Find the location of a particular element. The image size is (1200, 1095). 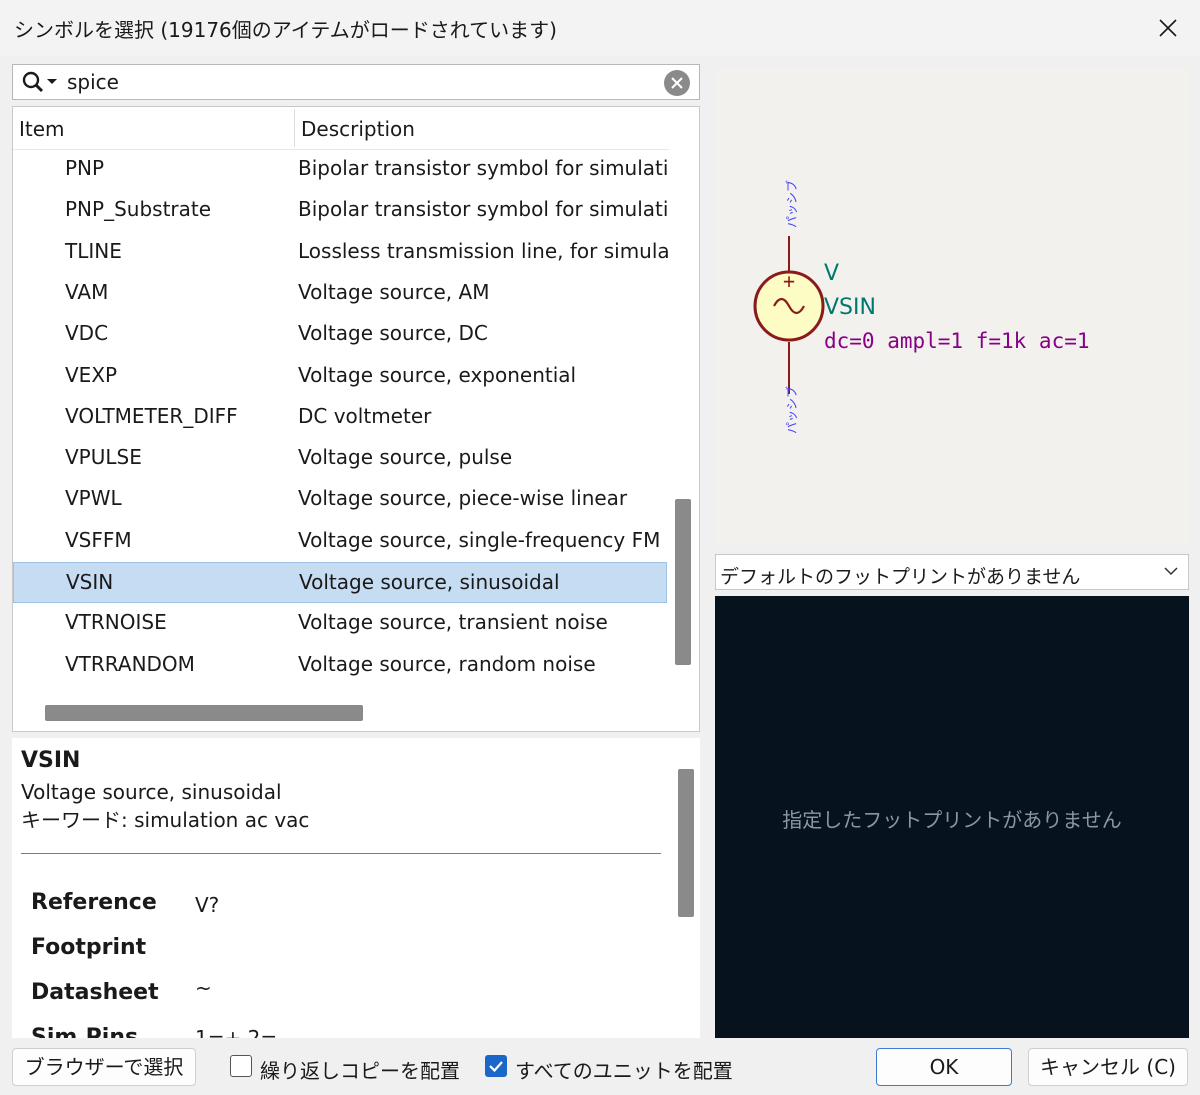

field-value-sim-pins: 1=+ 2=- is located at coordinates (240, 1032).